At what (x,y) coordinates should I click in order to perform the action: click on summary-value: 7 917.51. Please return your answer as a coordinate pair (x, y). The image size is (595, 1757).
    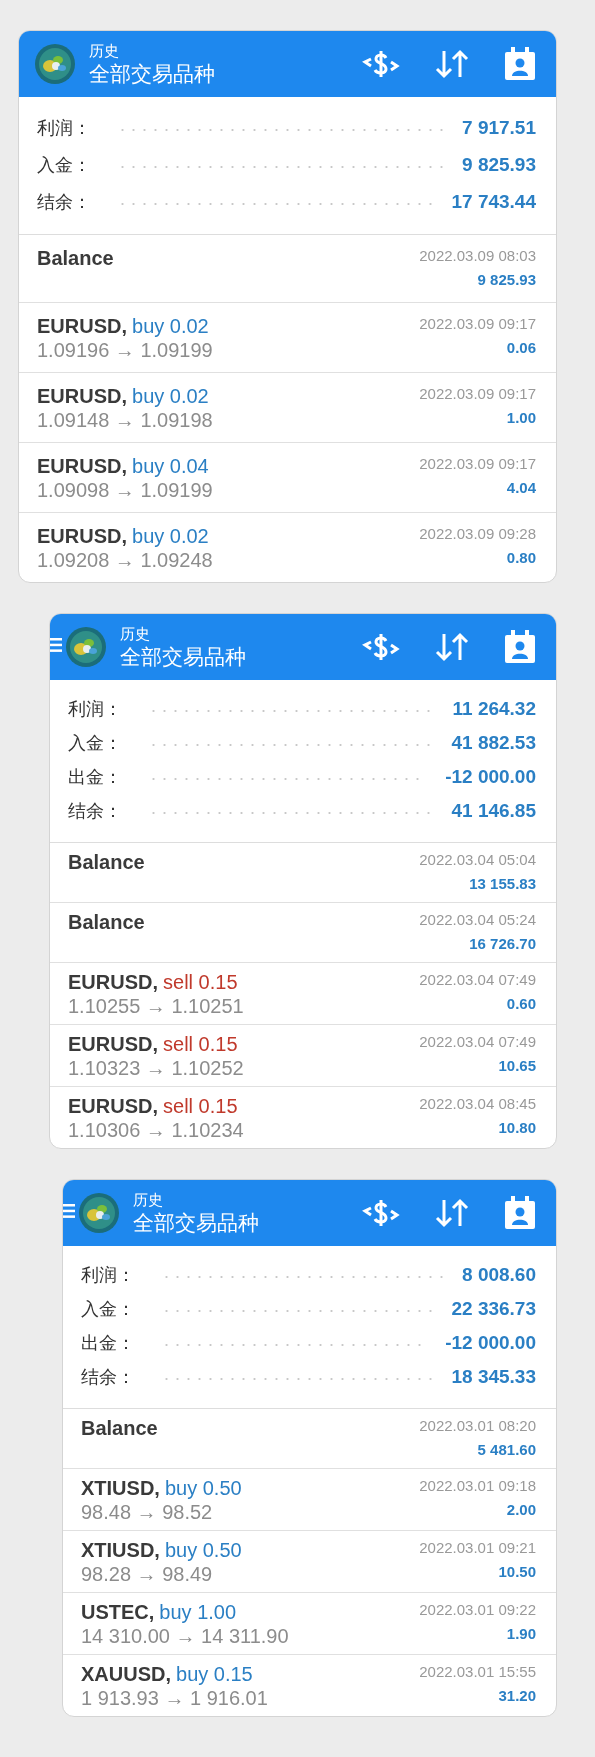
    Looking at the image, I should click on (499, 127).